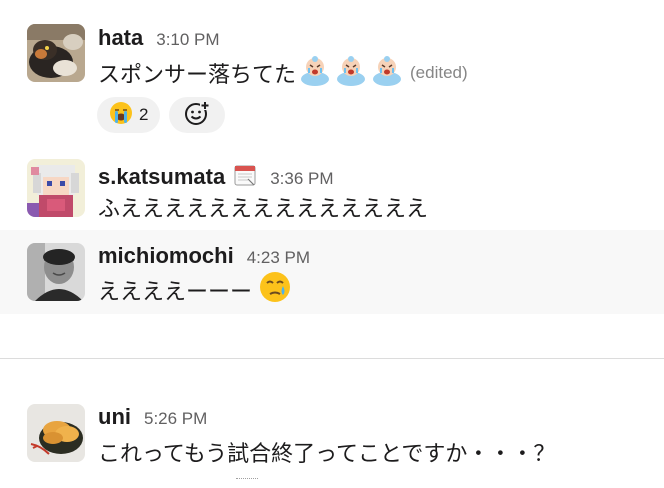 The height and width of the screenshot is (488, 664). What do you see at coordinates (197, 74) in the screenshot?
I see `message-text: スポンサー落ちてた` at bounding box center [197, 74].